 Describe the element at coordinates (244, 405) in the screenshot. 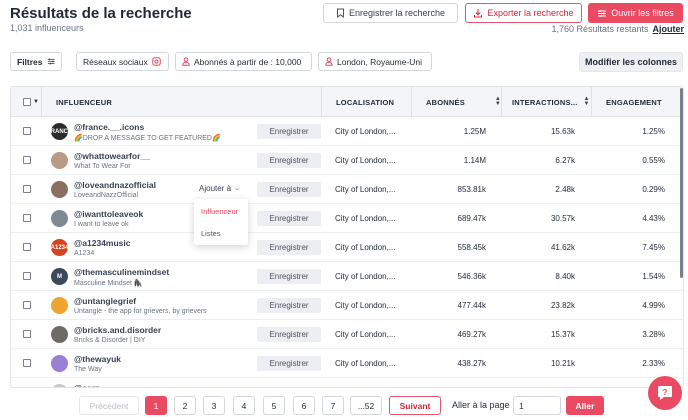

I see `page-button-4: 4` at that location.